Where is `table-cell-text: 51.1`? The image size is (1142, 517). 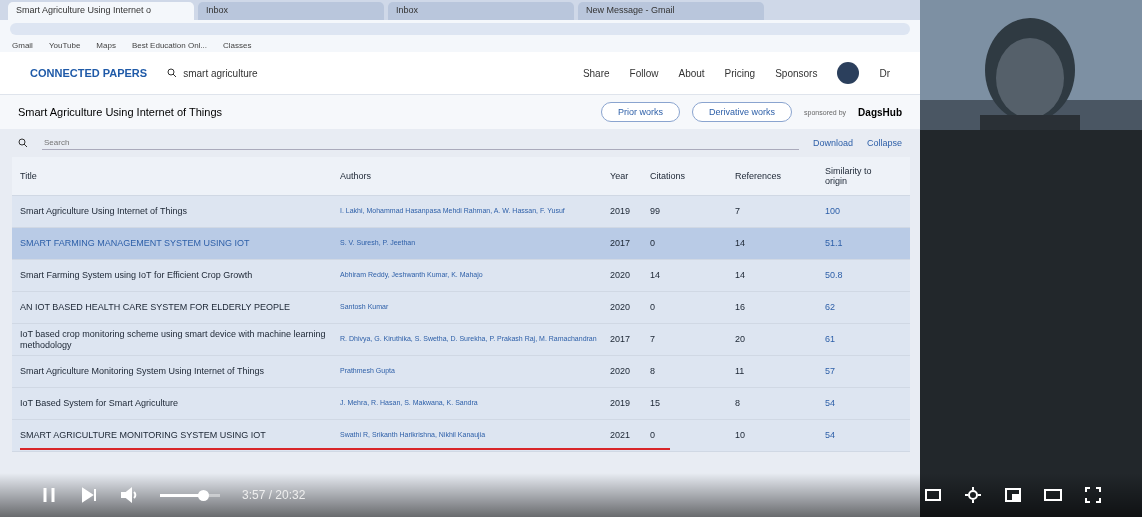 table-cell-text: 51.1 is located at coordinates (834, 243).